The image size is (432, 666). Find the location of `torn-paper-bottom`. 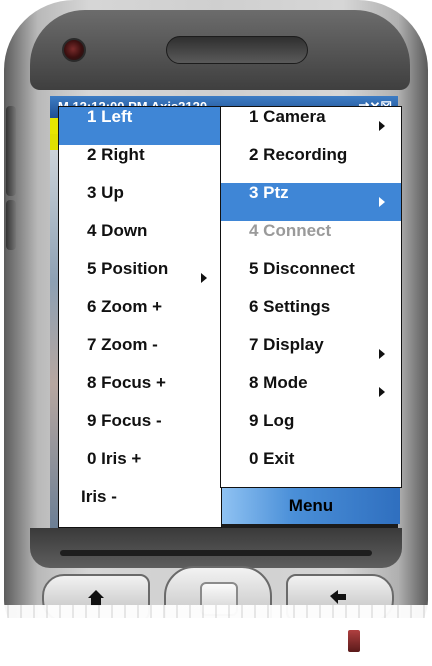

torn-paper-bottom is located at coordinates (216, 642).